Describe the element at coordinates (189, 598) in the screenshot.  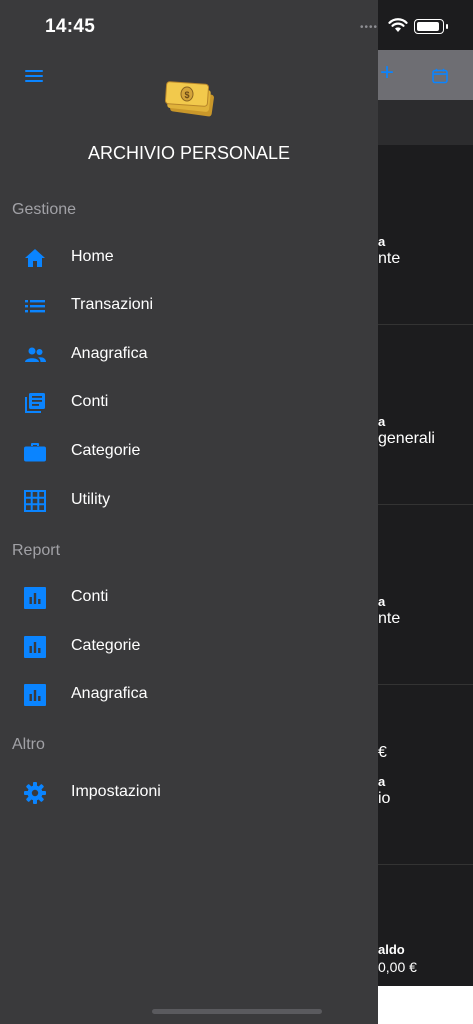
I see `menu-item-report-conti: Conti` at that location.